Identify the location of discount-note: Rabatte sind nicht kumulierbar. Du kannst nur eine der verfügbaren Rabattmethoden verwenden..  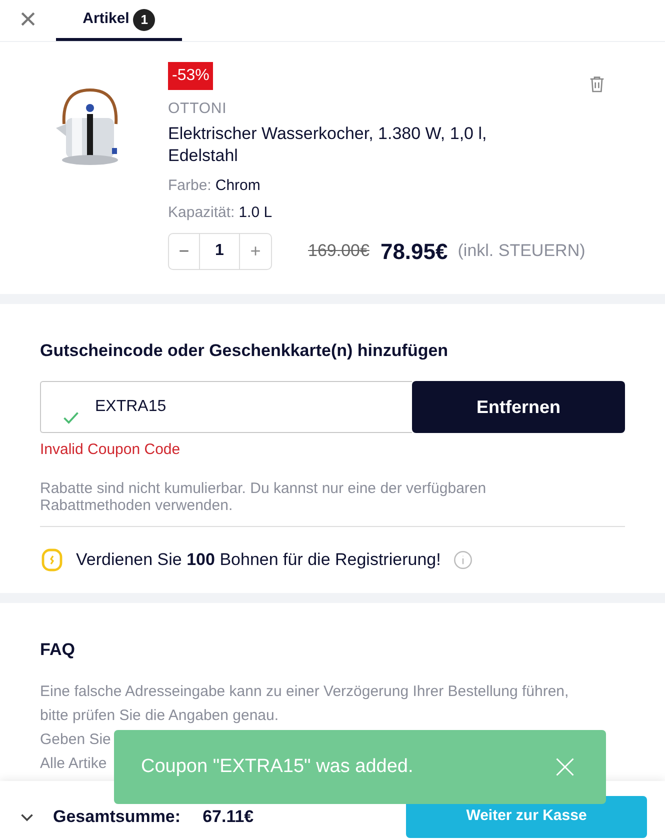
(264, 497).